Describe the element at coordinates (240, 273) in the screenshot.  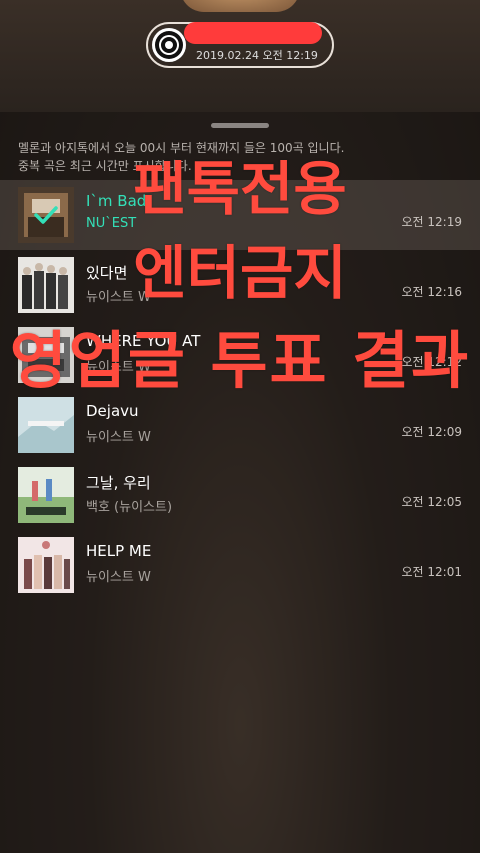
I see `overlay-text-line-2: 엔터금지` at that location.